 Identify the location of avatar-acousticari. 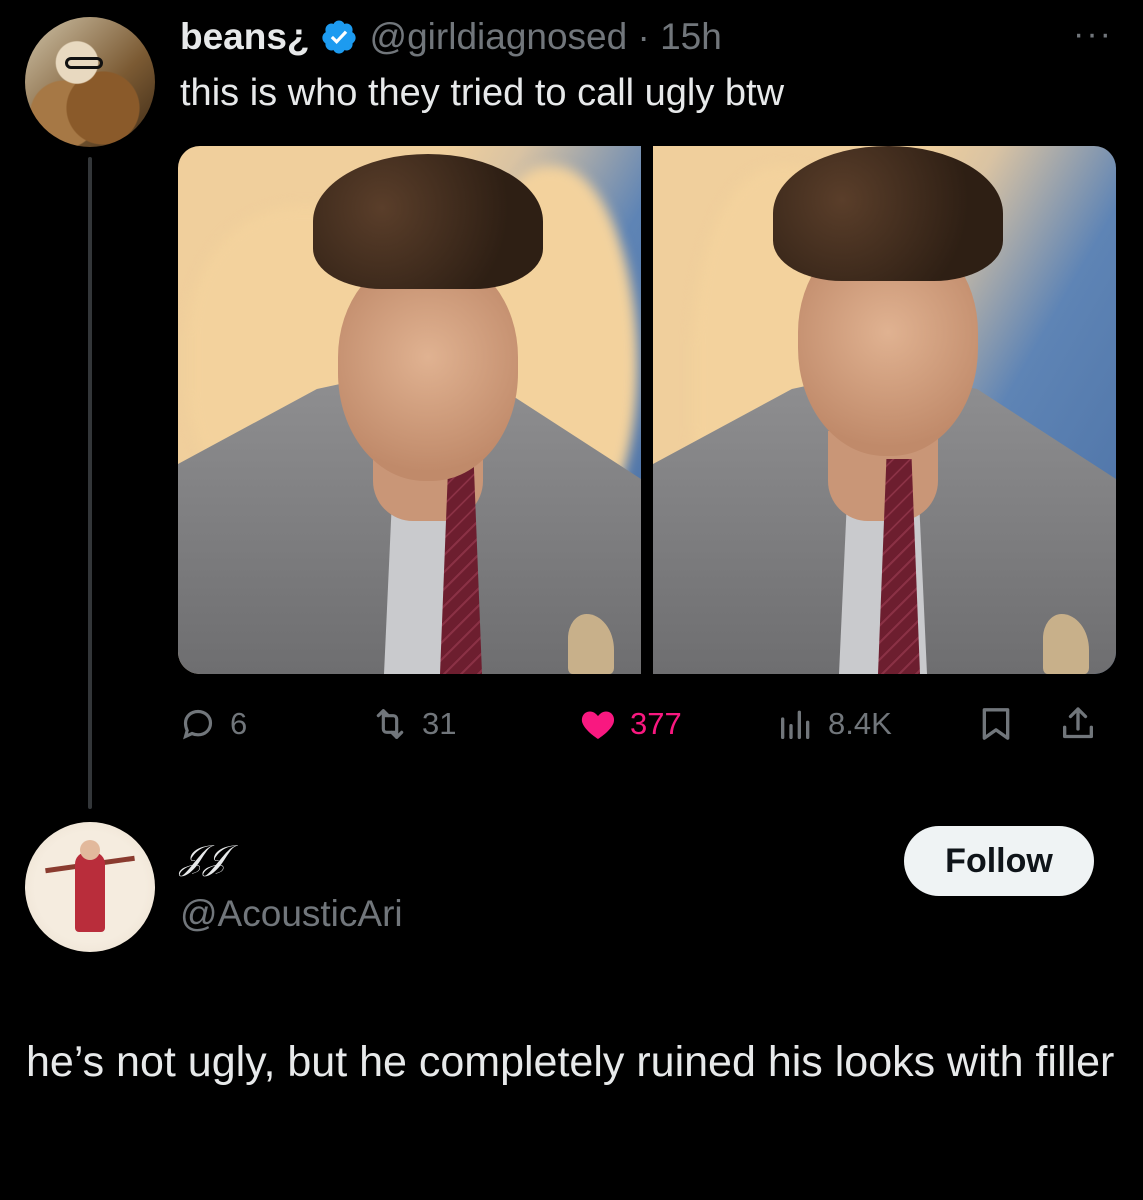
(90, 887).